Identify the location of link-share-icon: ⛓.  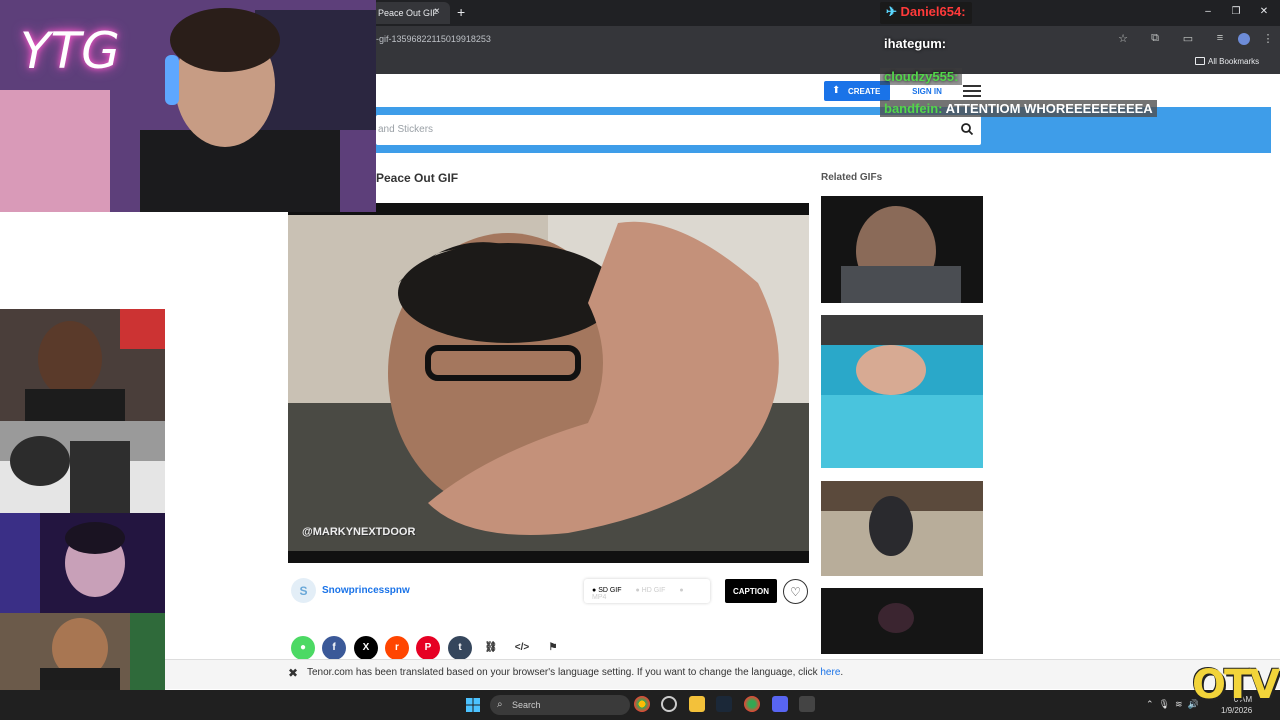
(491, 648).